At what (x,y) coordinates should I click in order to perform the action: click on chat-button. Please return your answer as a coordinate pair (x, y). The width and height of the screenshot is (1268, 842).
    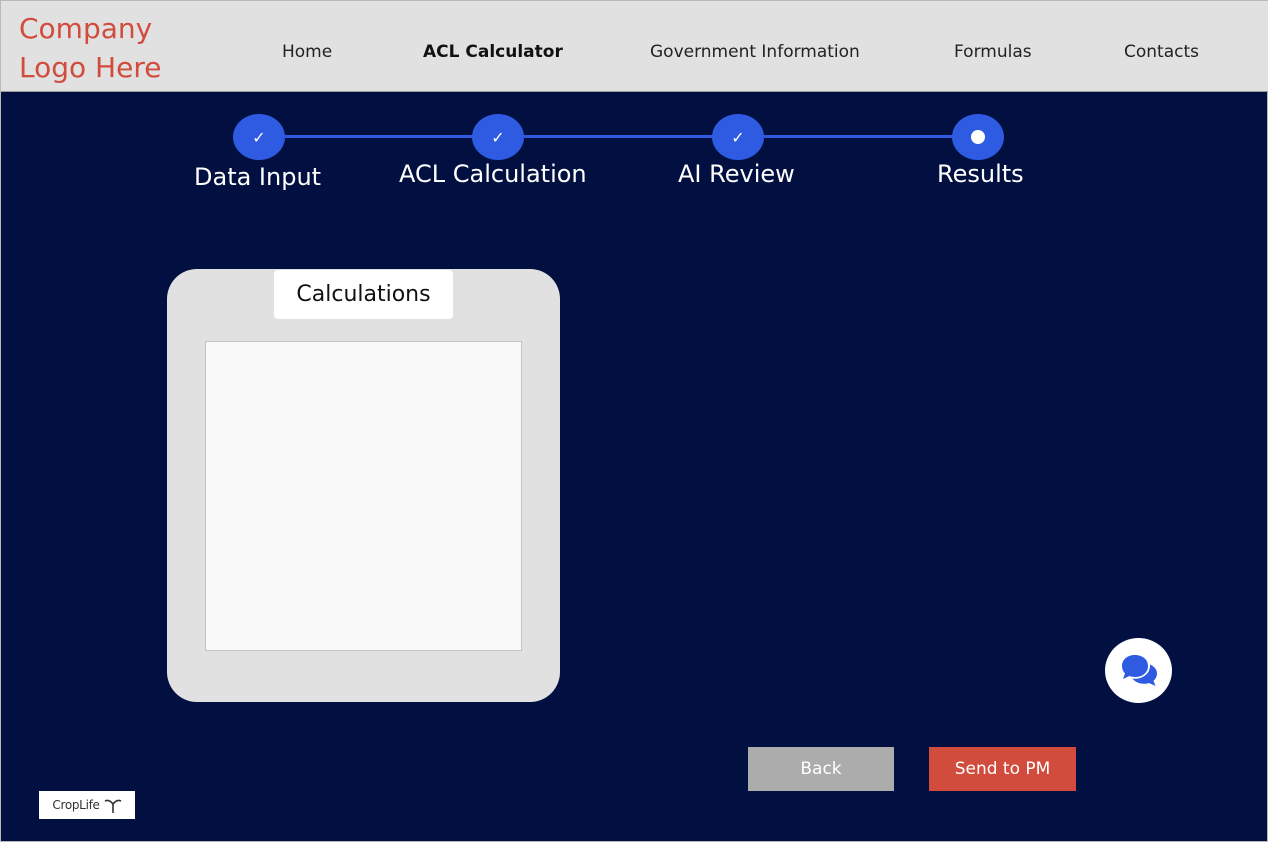
    Looking at the image, I should click on (1138, 670).